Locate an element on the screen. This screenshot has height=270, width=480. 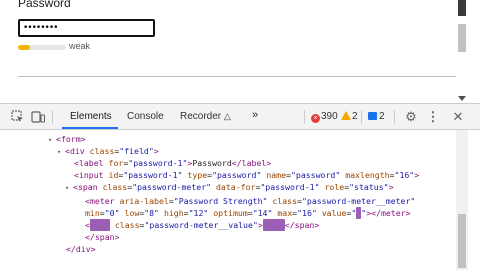
tab-recorder-label: Recorder is located at coordinates (201, 116).